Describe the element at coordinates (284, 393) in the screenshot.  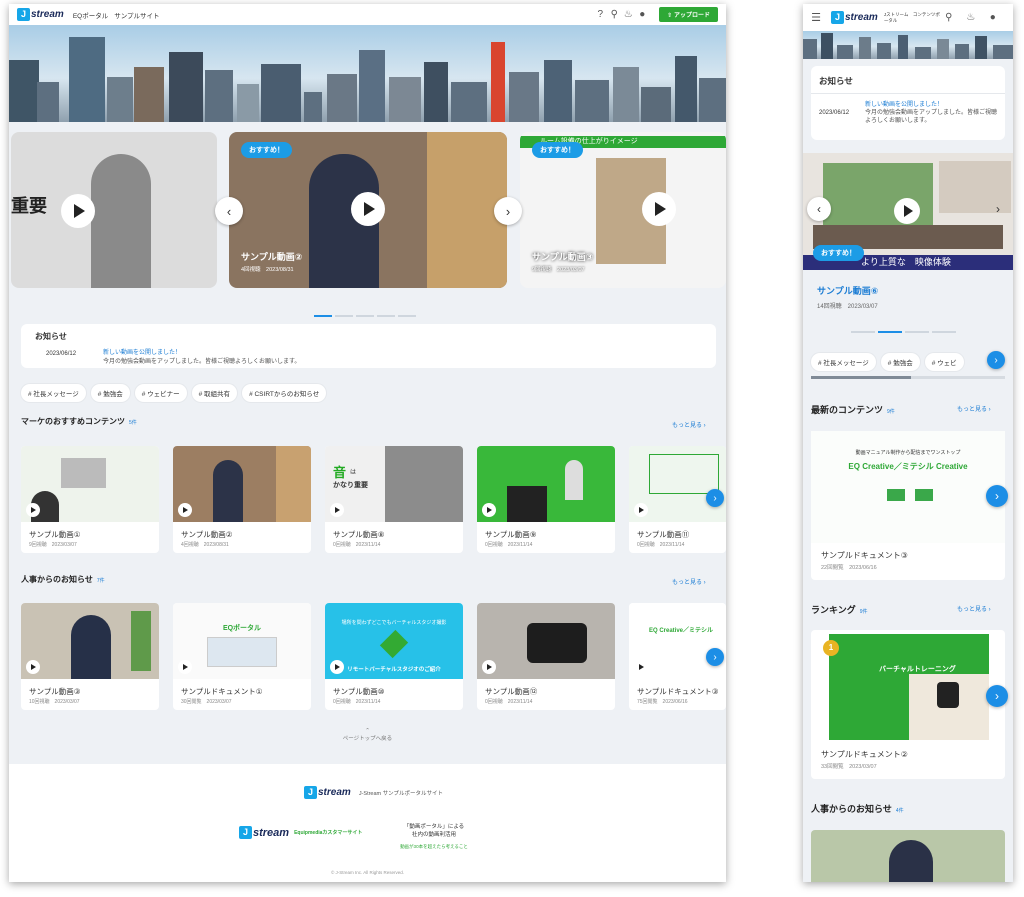
I see `tag-csirt: # CSIRTからのお知らせ` at that location.